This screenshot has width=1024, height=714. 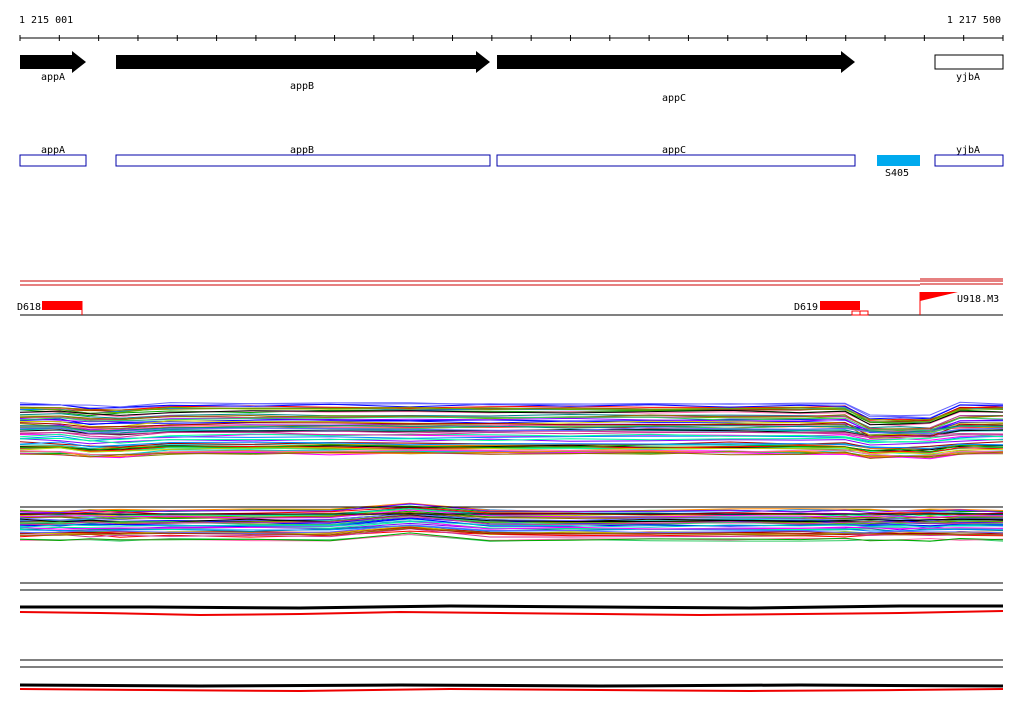 I want to click on gene-appB: appB, so click(x=303, y=71).